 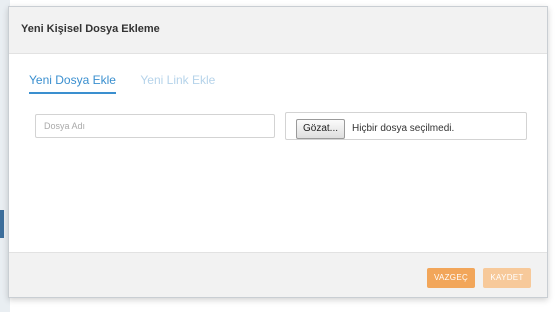 I want to click on dialog-header: Yeni Kişisel Dosya Ekleme, so click(x=278, y=30).